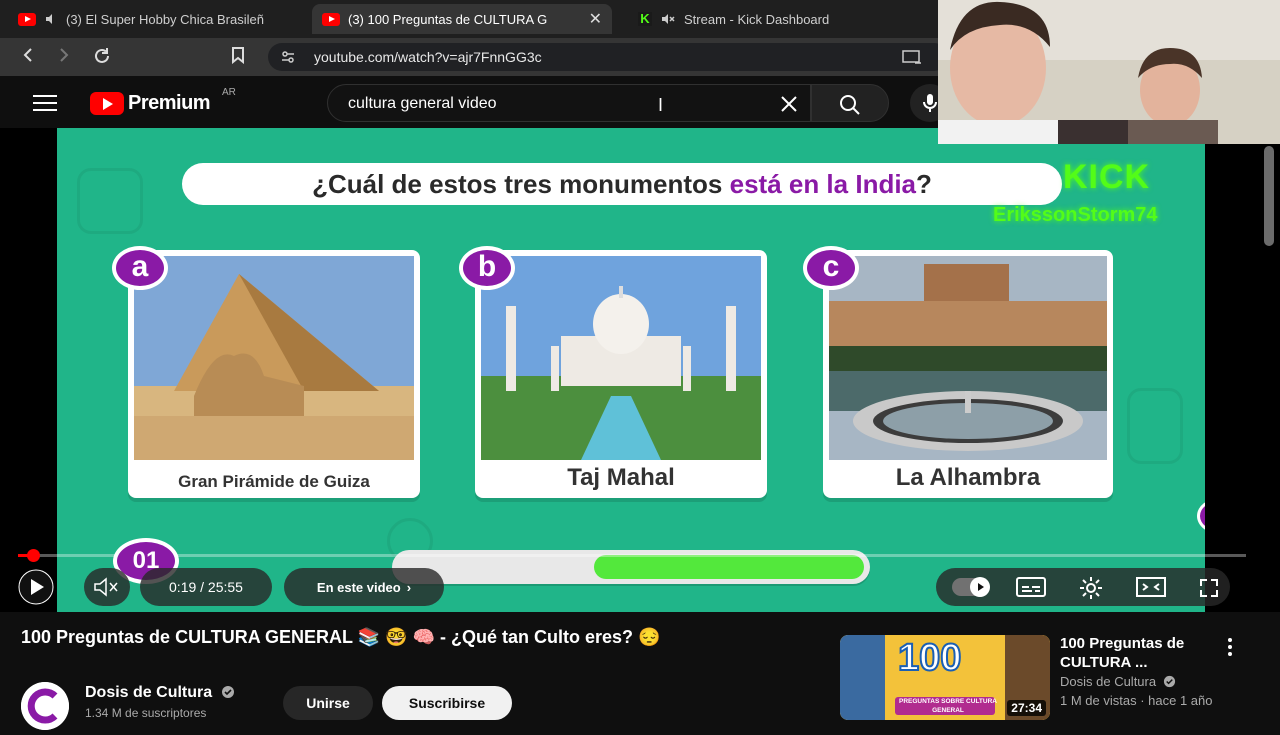  I want to click on tab-label: (3) 100 Preguntas de CULTURA G, so click(448, 19).